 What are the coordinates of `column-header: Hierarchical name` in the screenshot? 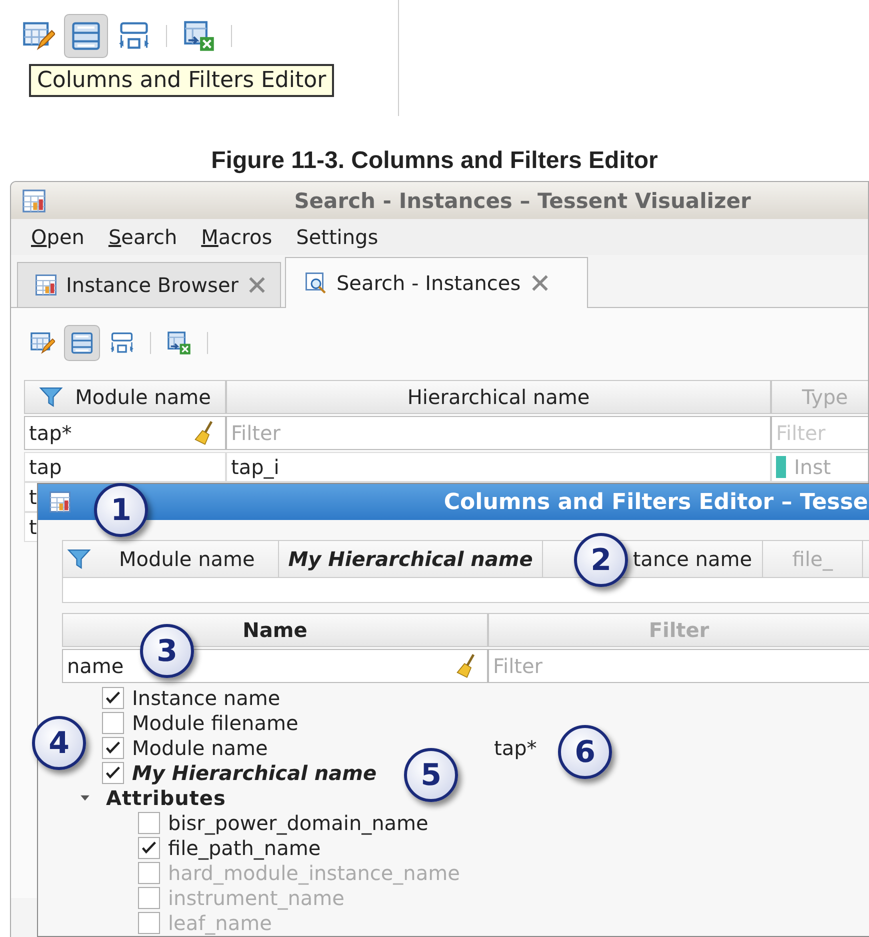 It's located at (498, 397).